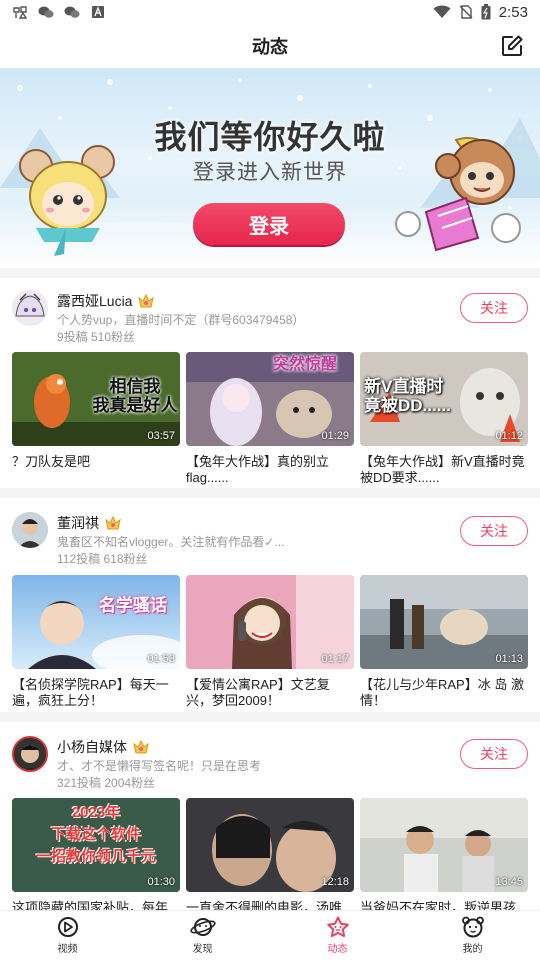 The height and width of the screenshot is (960, 540). Describe the element at coordinates (472, 927) in the screenshot. I see `profile-icon` at that location.